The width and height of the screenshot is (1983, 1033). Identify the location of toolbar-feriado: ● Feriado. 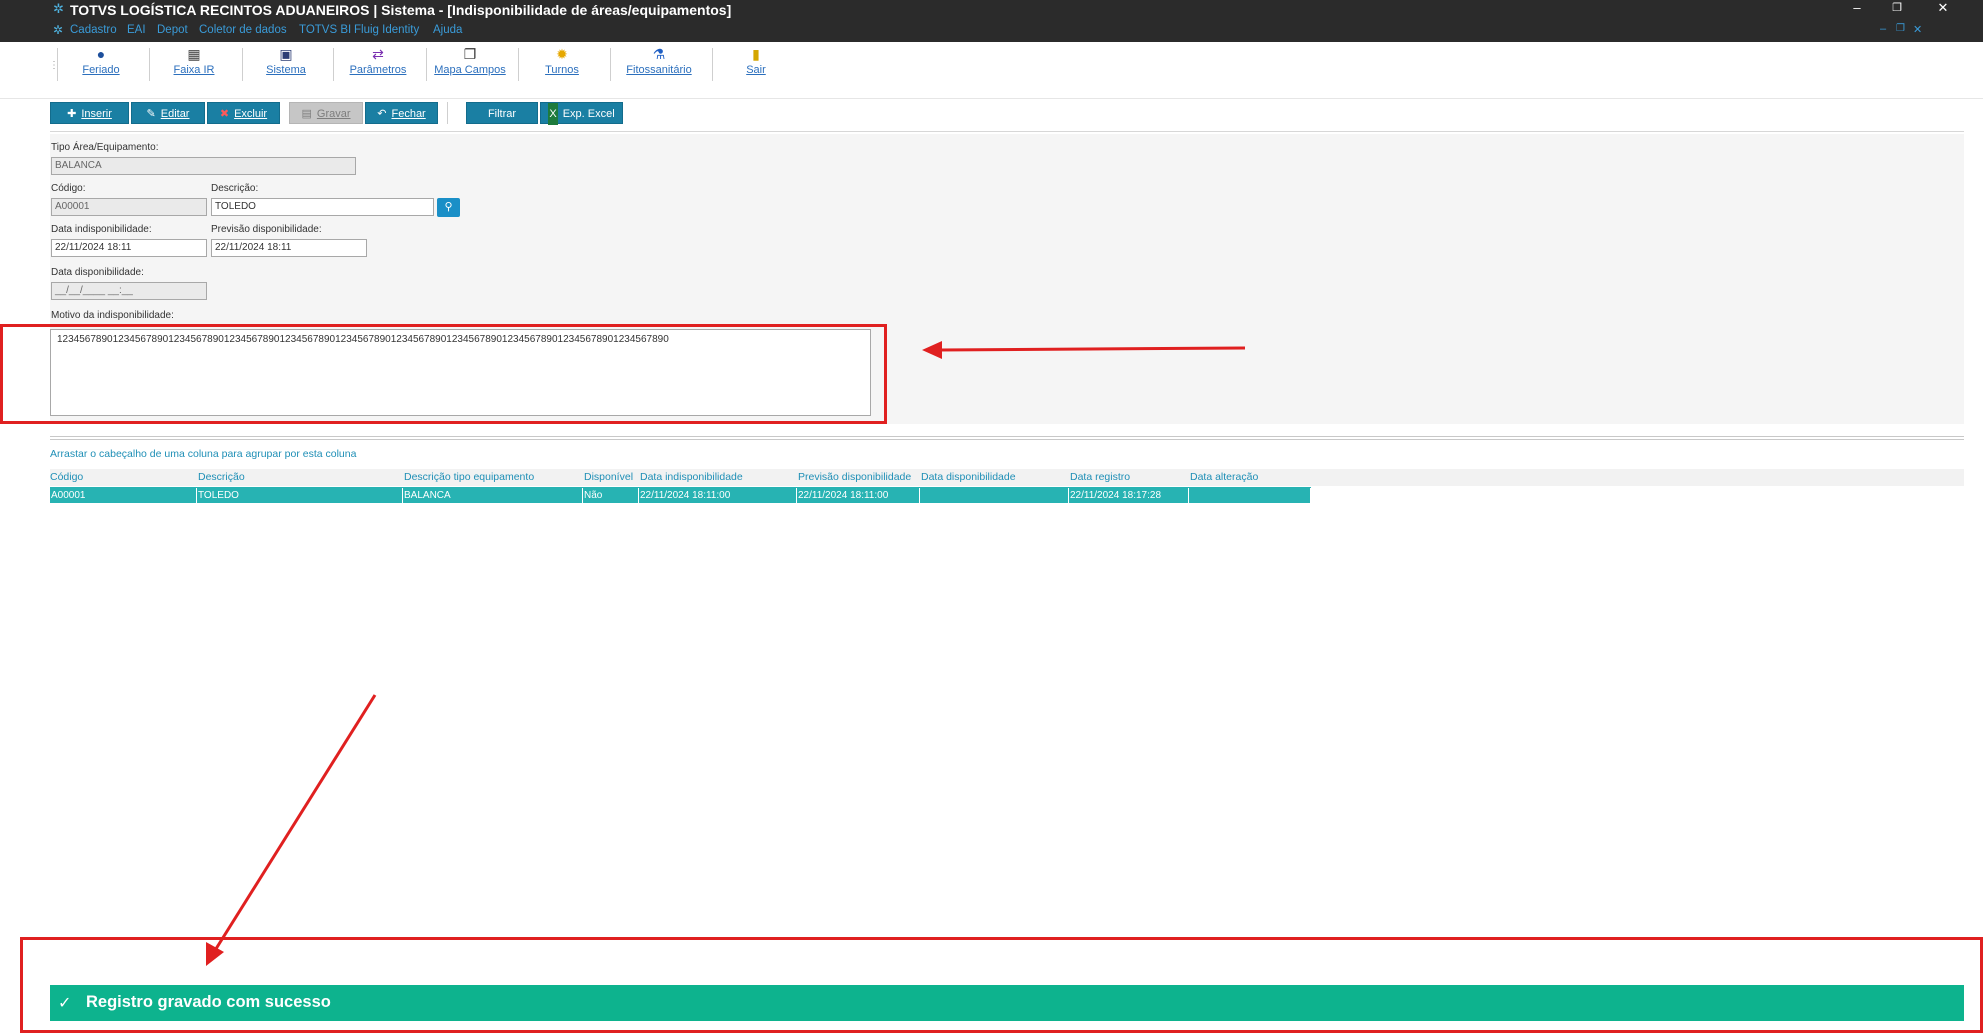
(101, 66).